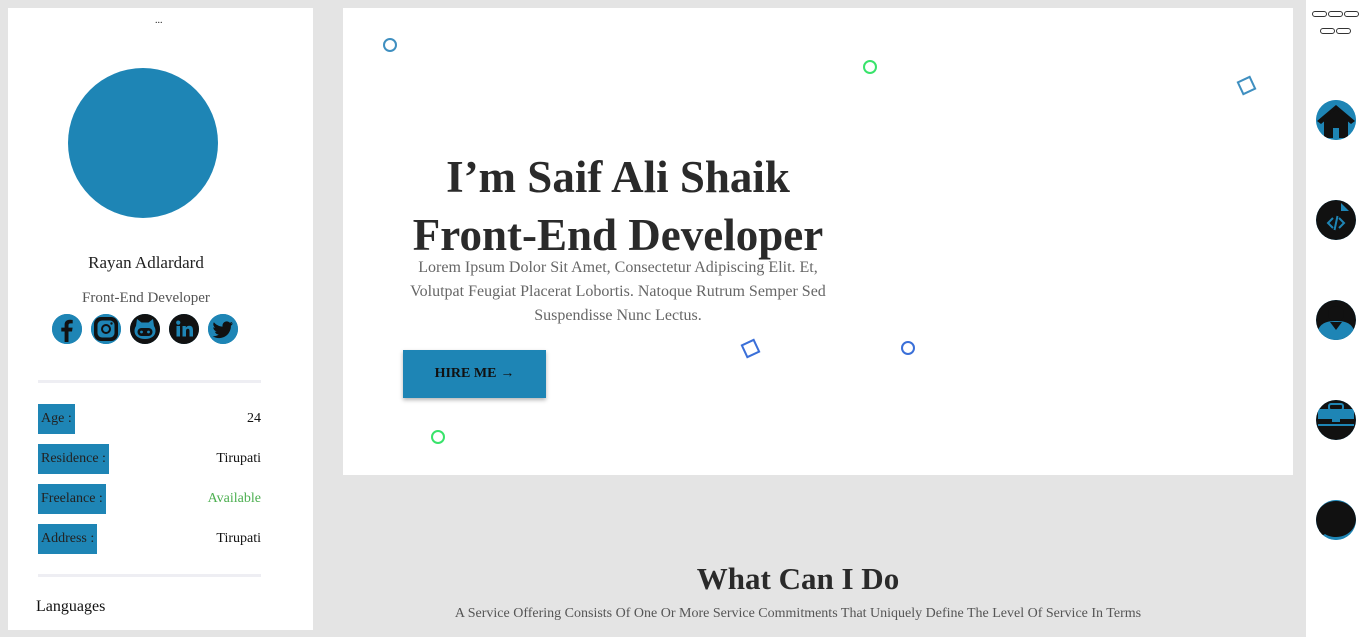 This screenshot has height=637, width=1366. I want to click on twitter-icon, so click(223, 329).